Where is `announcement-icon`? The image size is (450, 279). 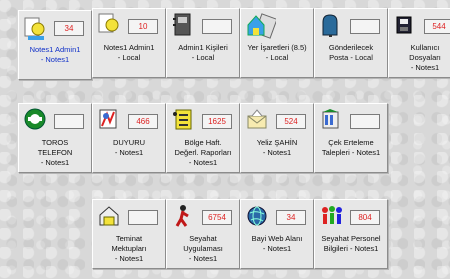
announcement-icon is located at coordinates (109, 120).